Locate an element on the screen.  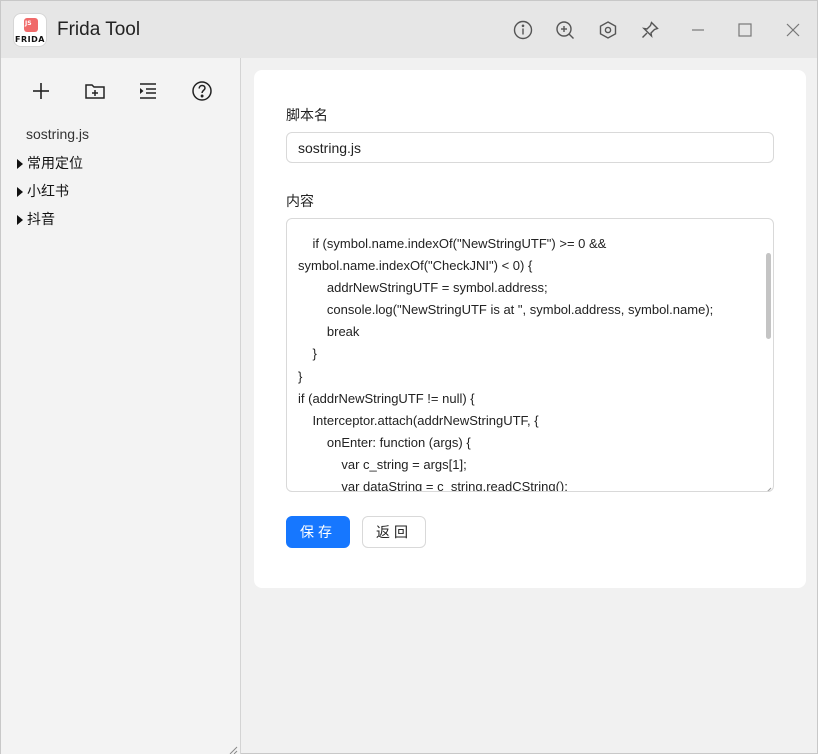
settings-hexagon-icon is located at coordinates (608, 30).